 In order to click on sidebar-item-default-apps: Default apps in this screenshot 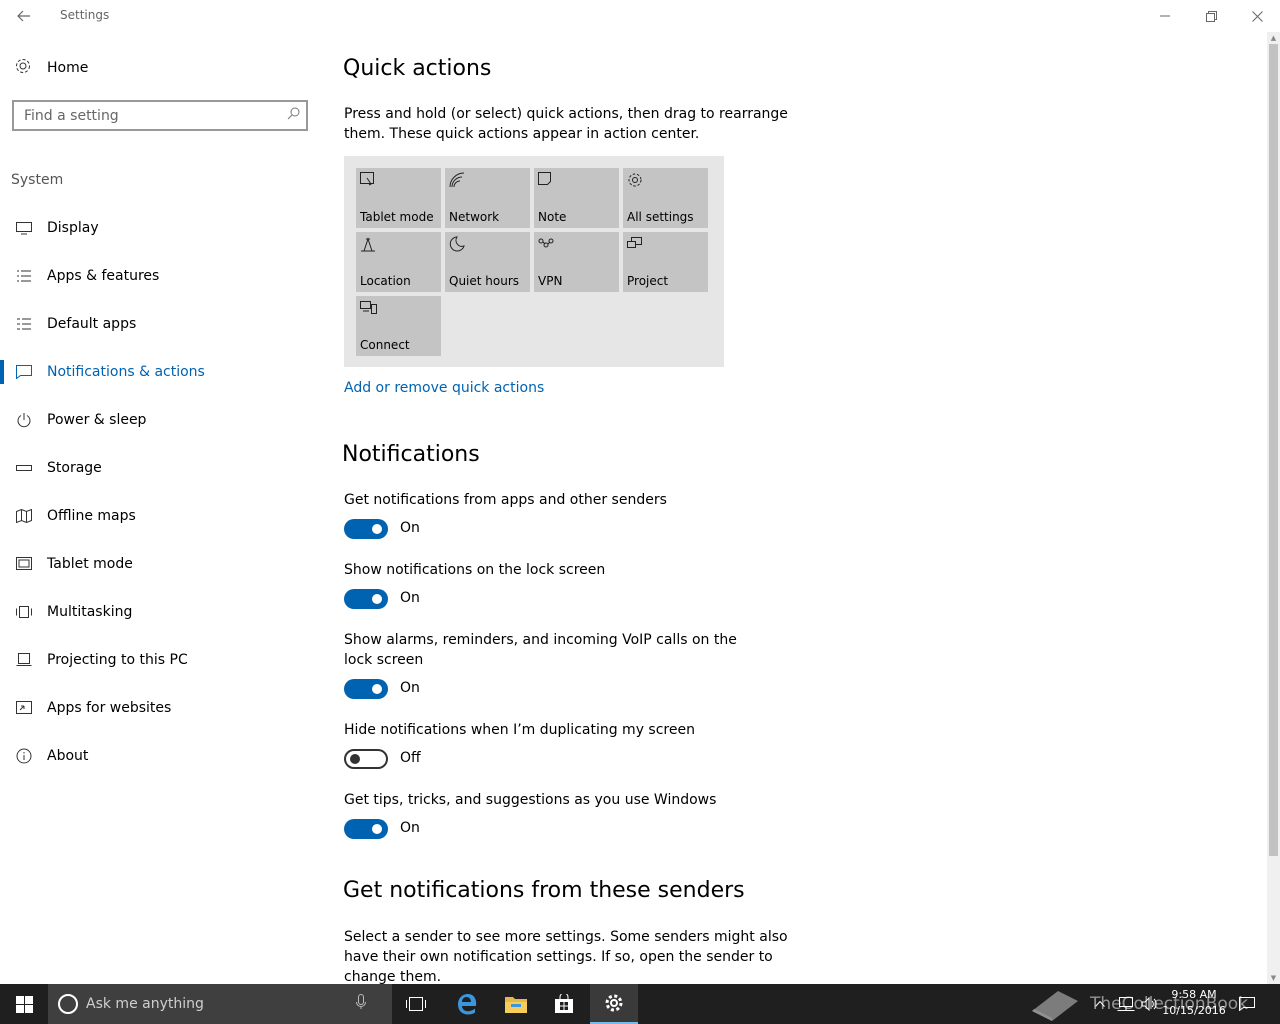, I will do `click(160, 324)`.